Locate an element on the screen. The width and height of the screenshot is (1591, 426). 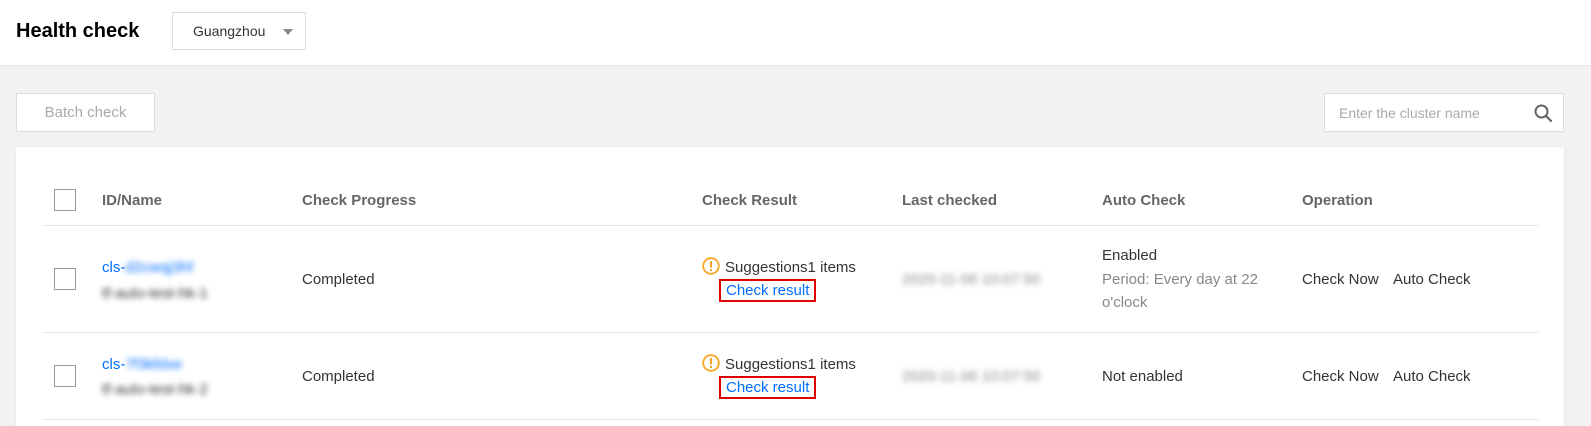
region-select: Guangzhou is located at coordinates (239, 31).